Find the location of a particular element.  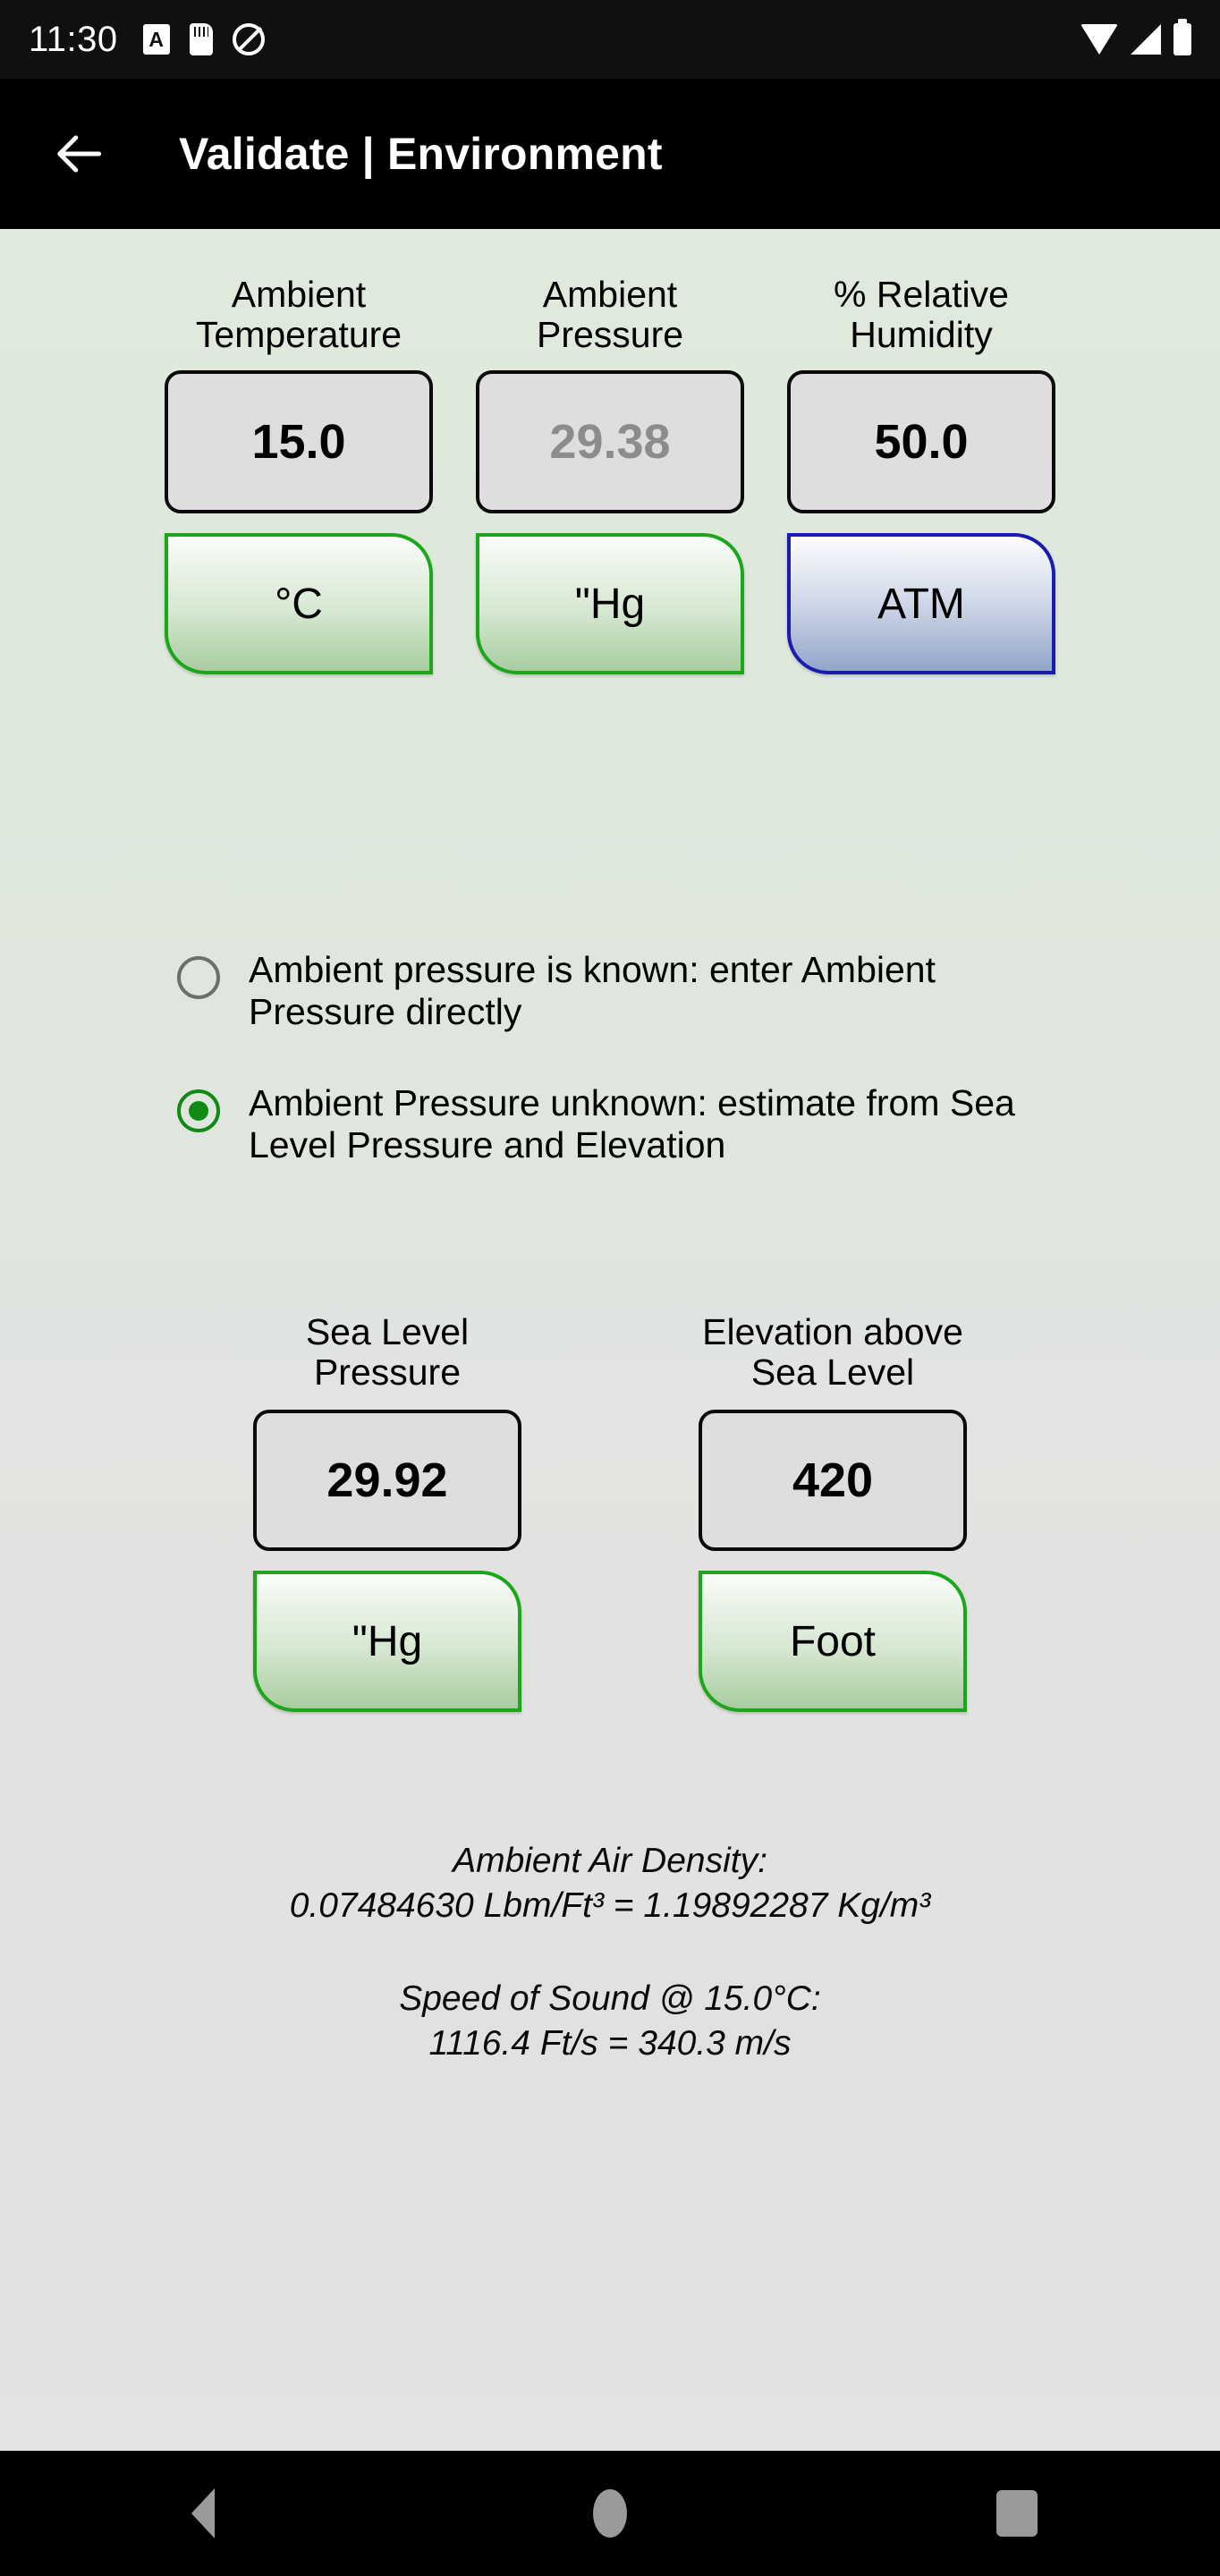

recents-square-icon is located at coordinates (1017, 2513).